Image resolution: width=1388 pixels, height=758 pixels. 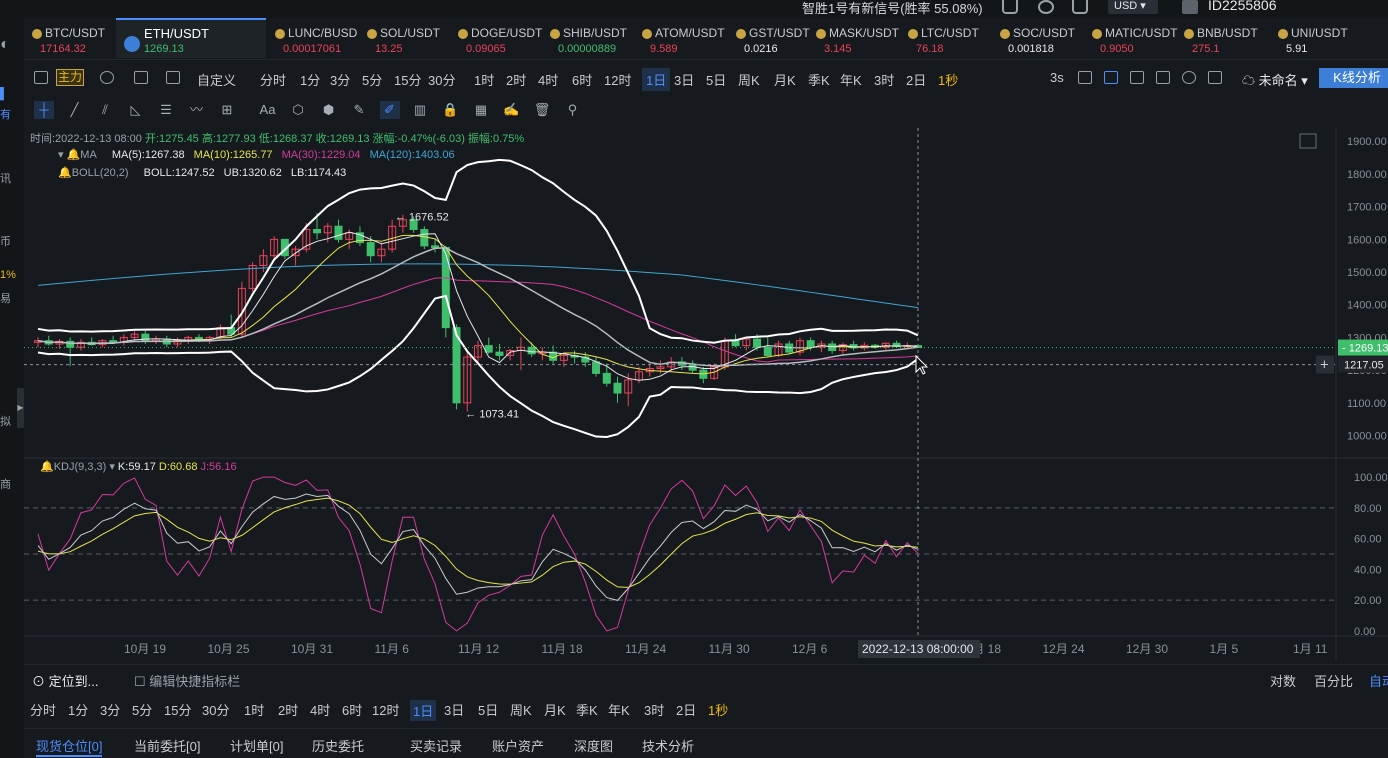 I want to click on interval-14: 周K, so click(x=749, y=79).